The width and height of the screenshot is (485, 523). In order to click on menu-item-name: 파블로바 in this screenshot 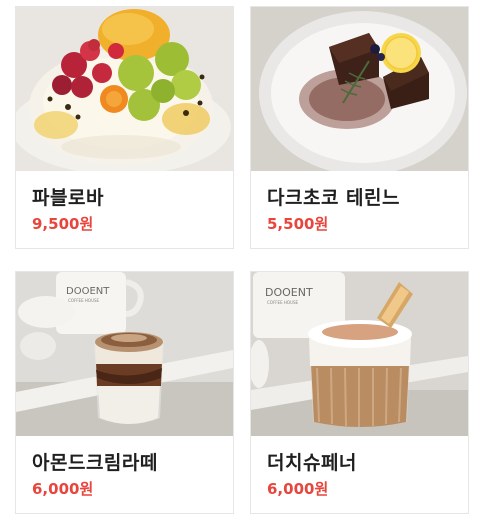, I will do `click(68, 198)`.